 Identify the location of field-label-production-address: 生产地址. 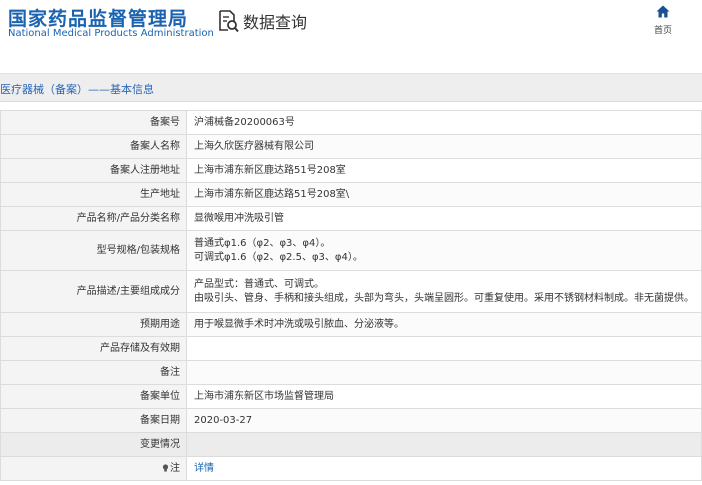
(93, 194).